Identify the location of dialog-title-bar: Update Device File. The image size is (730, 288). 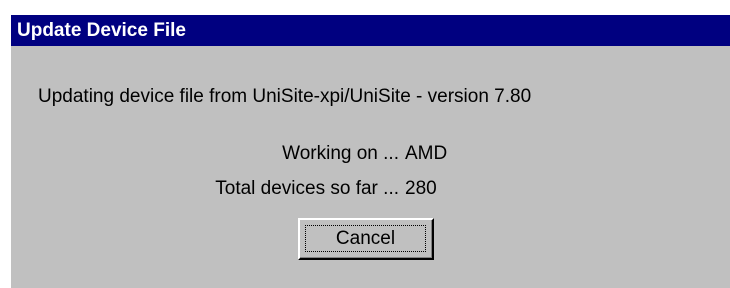
(370, 30).